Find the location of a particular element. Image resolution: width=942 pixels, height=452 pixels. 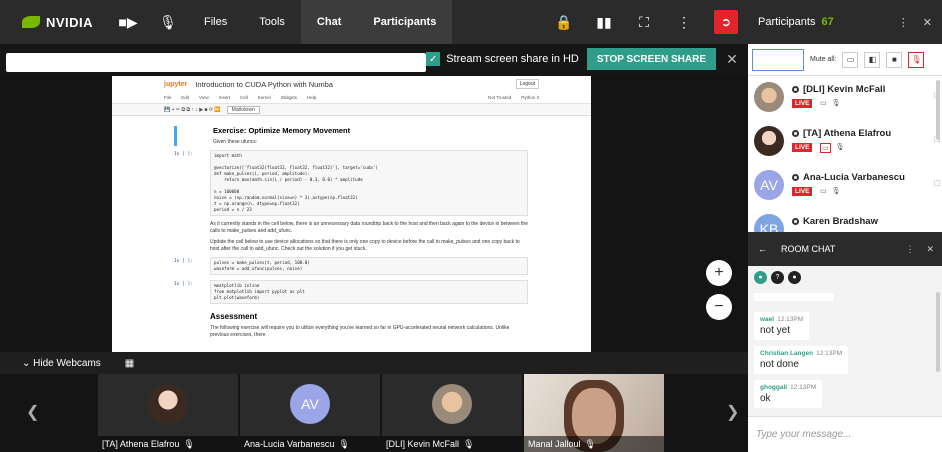

hd-checkbox: ✓ is located at coordinates (433, 59).